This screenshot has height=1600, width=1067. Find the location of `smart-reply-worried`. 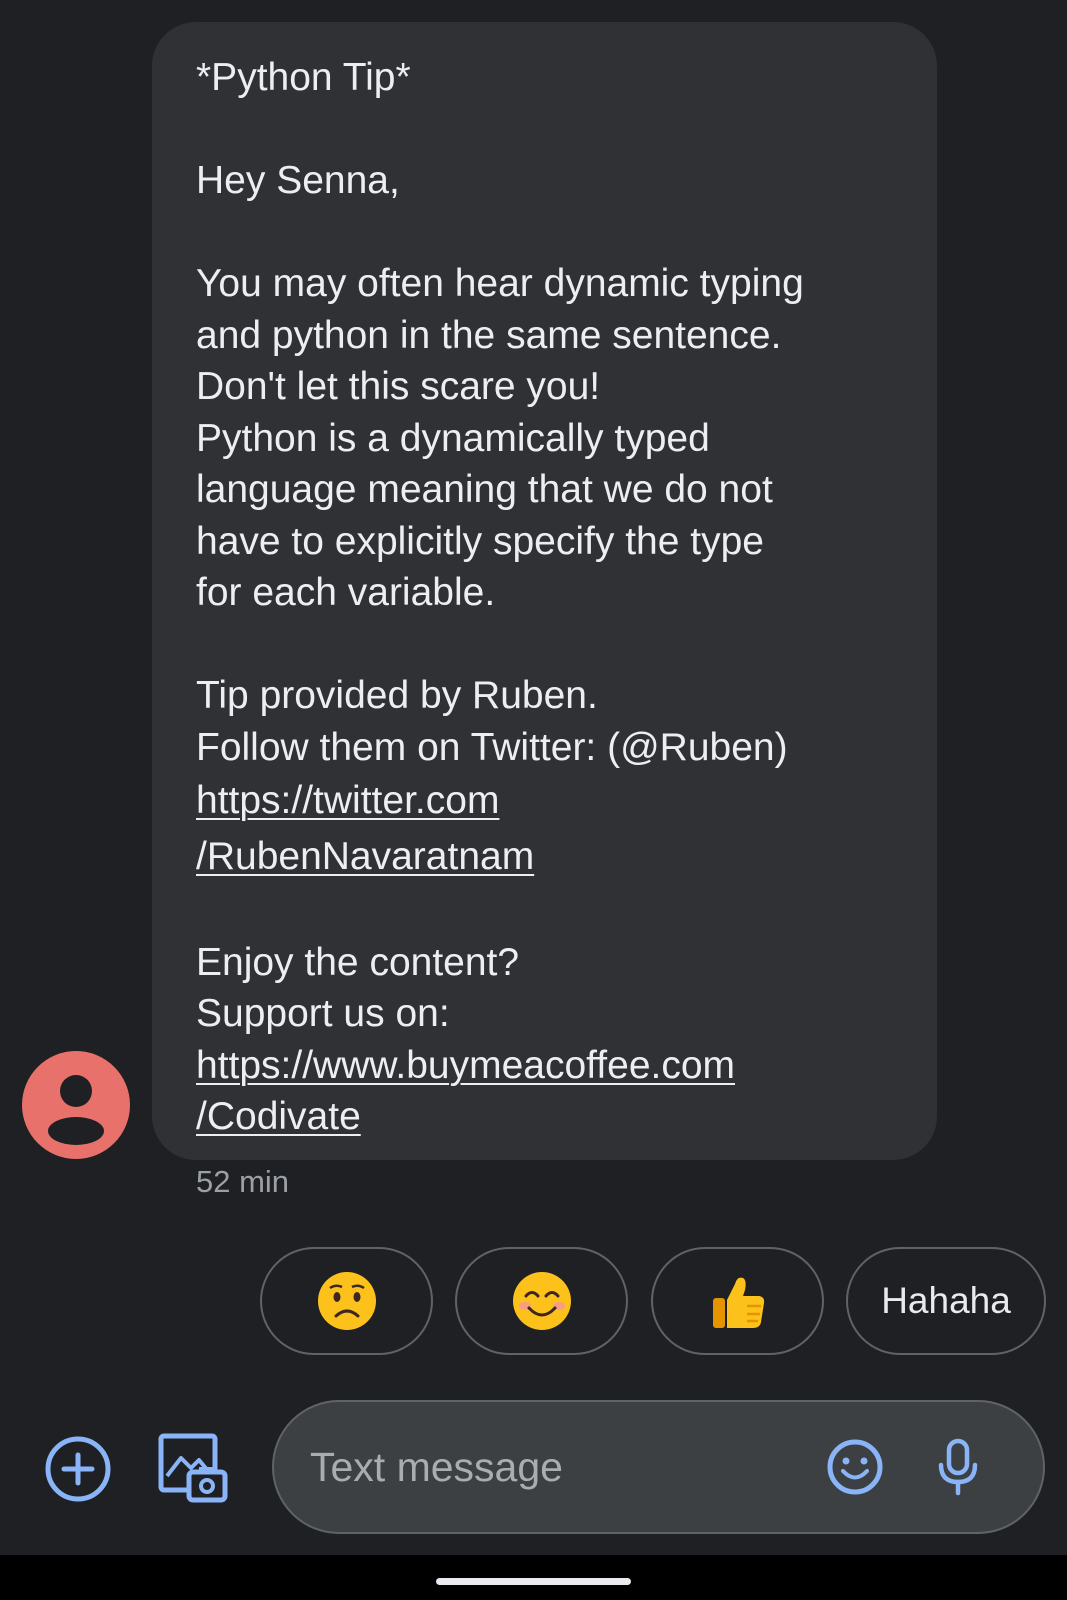

smart-reply-worried is located at coordinates (346, 1301).